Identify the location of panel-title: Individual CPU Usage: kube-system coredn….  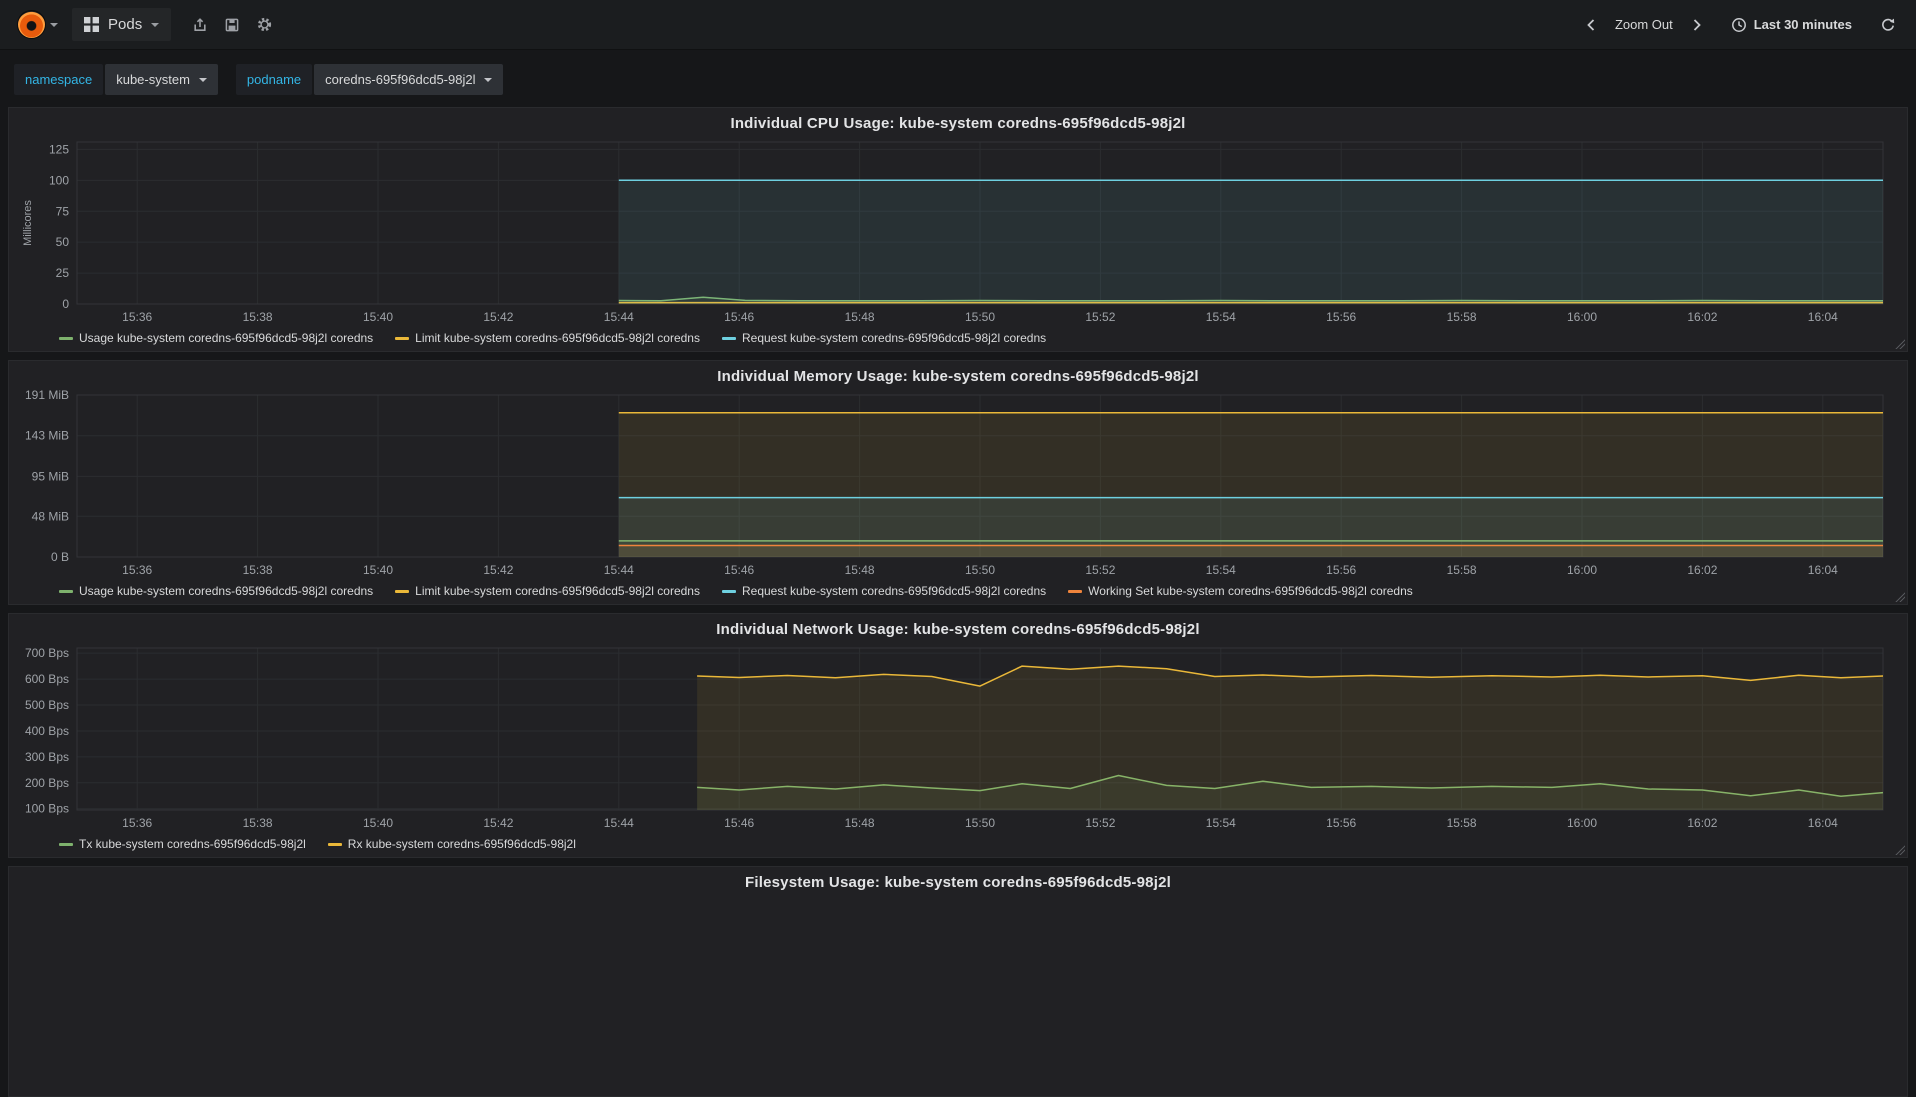
(958, 122).